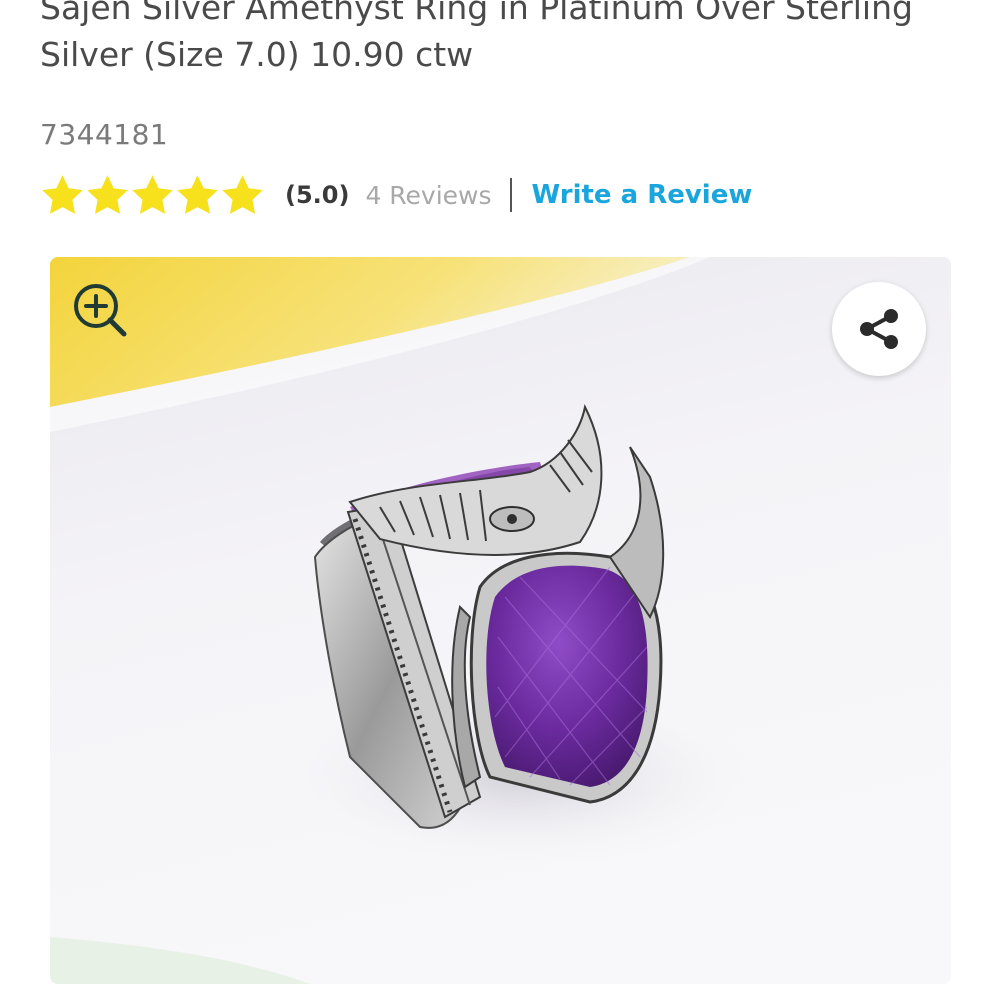  I want to click on review-count-link: 4 Reviews, so click(428, 195).